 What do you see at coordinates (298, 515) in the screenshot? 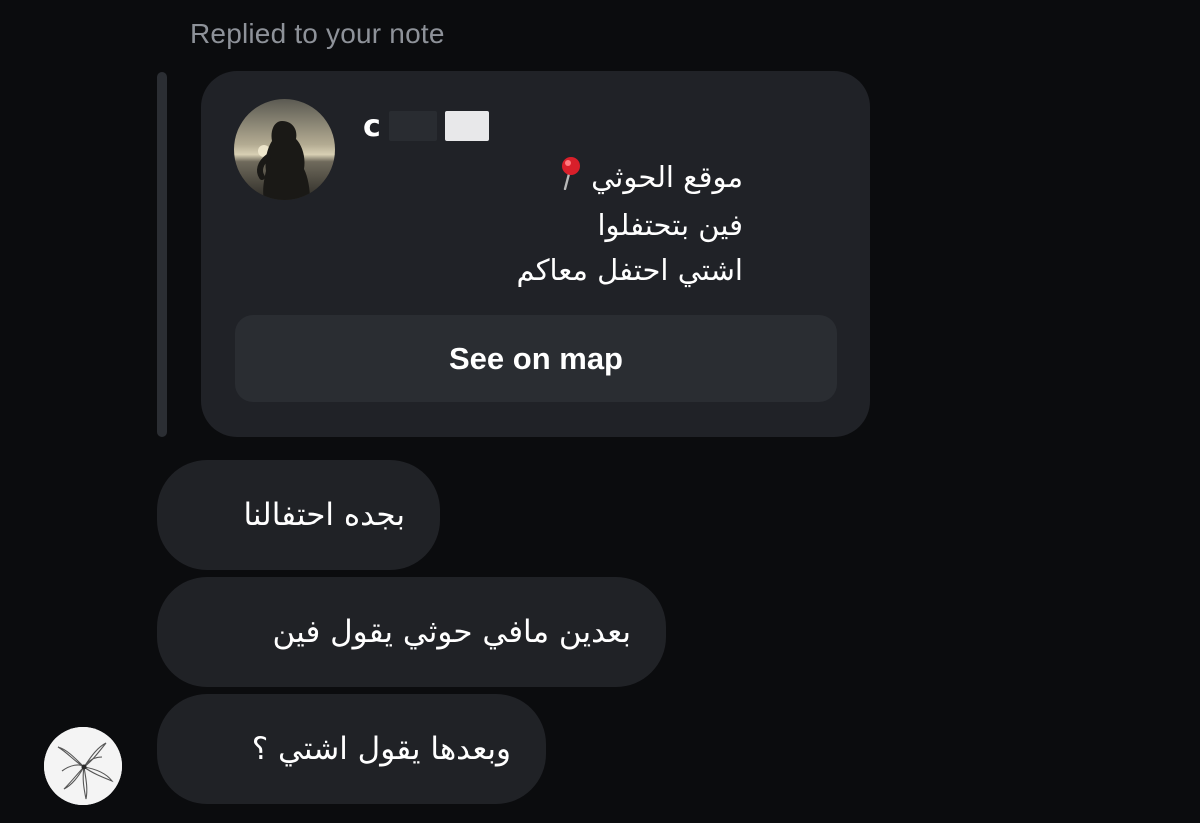
I see `message-bubble: بجده احتفالنا` at bounding box center [298, 515].